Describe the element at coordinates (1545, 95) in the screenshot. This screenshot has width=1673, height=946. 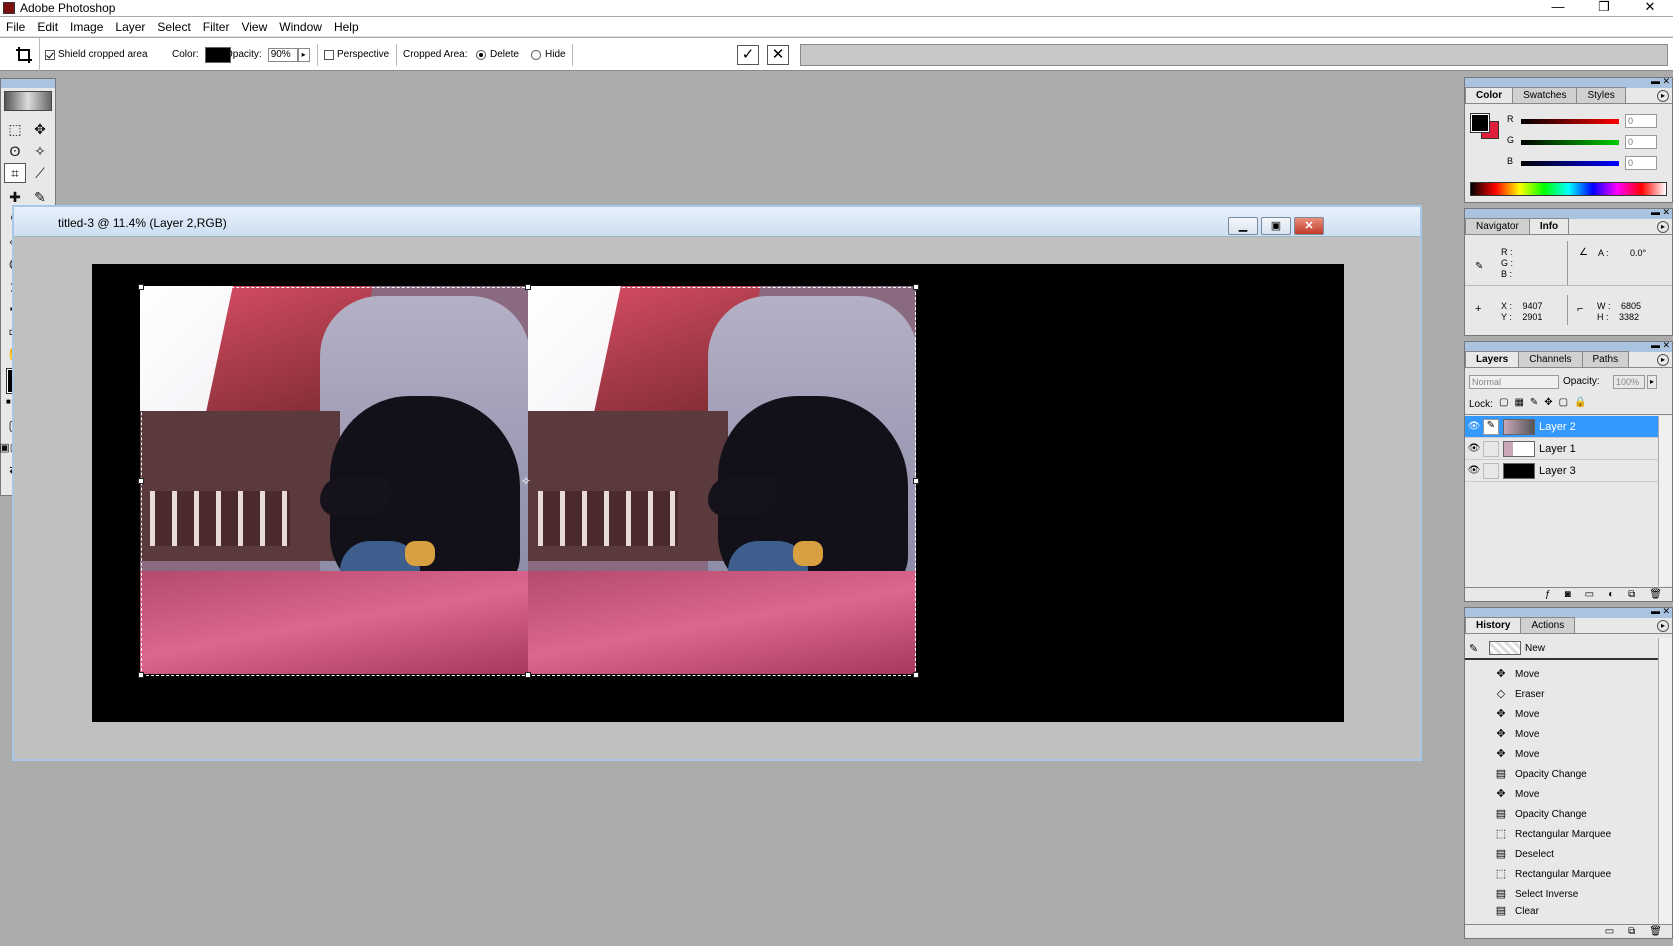
I see `tab-swatches: Swatches` at that location.